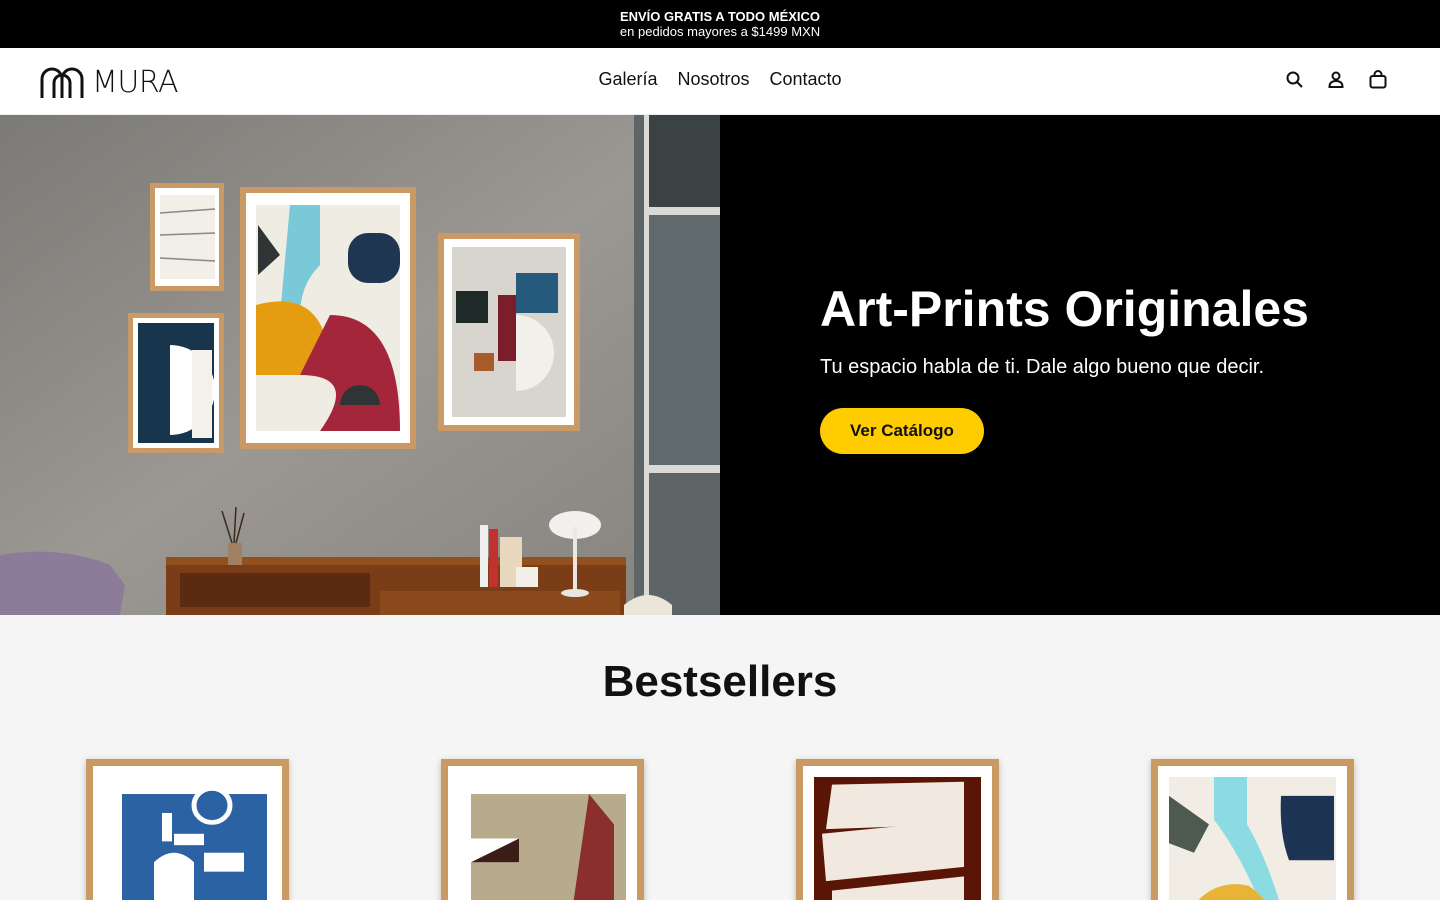 The height and width of the screenshot is (900, 1440). I want to click on header-icons, so click(1336, 79).